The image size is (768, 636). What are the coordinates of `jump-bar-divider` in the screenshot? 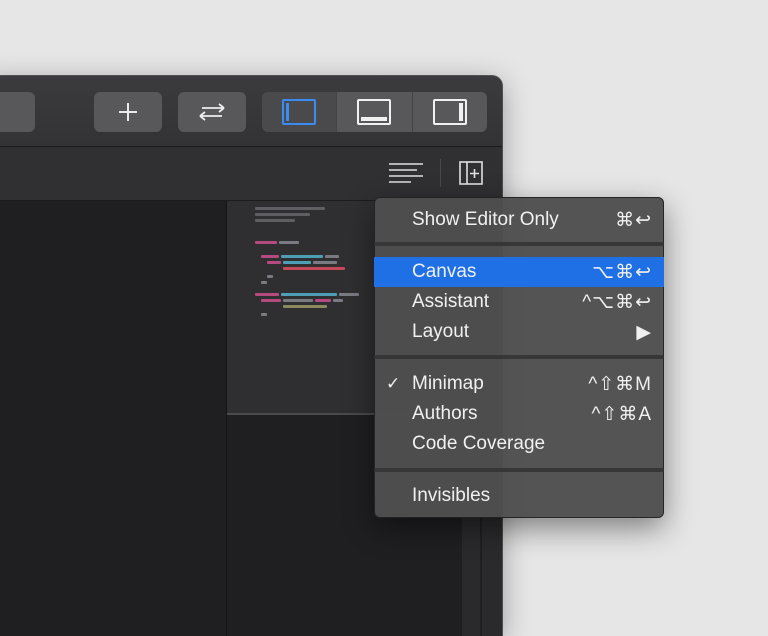 It's located at (440, 173).